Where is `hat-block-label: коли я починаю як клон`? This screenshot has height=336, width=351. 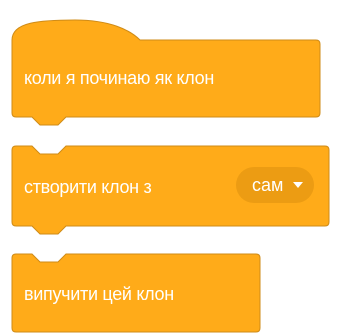
hat-block-label: коли я починаю як клон is located at coordinates (119, 78).